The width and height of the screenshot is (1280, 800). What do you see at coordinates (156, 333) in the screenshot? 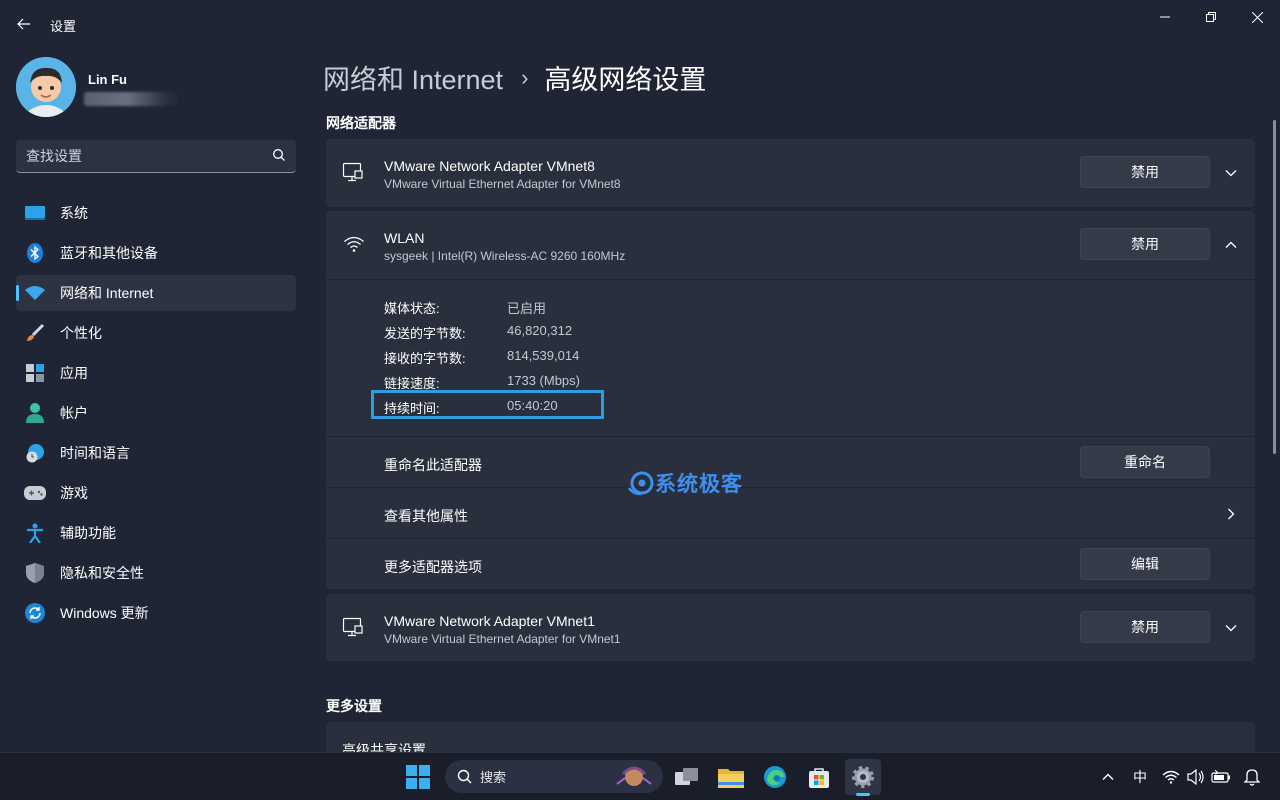
I see `sidebar-item-personalization: 个性化` at bounding box center [156, 333].